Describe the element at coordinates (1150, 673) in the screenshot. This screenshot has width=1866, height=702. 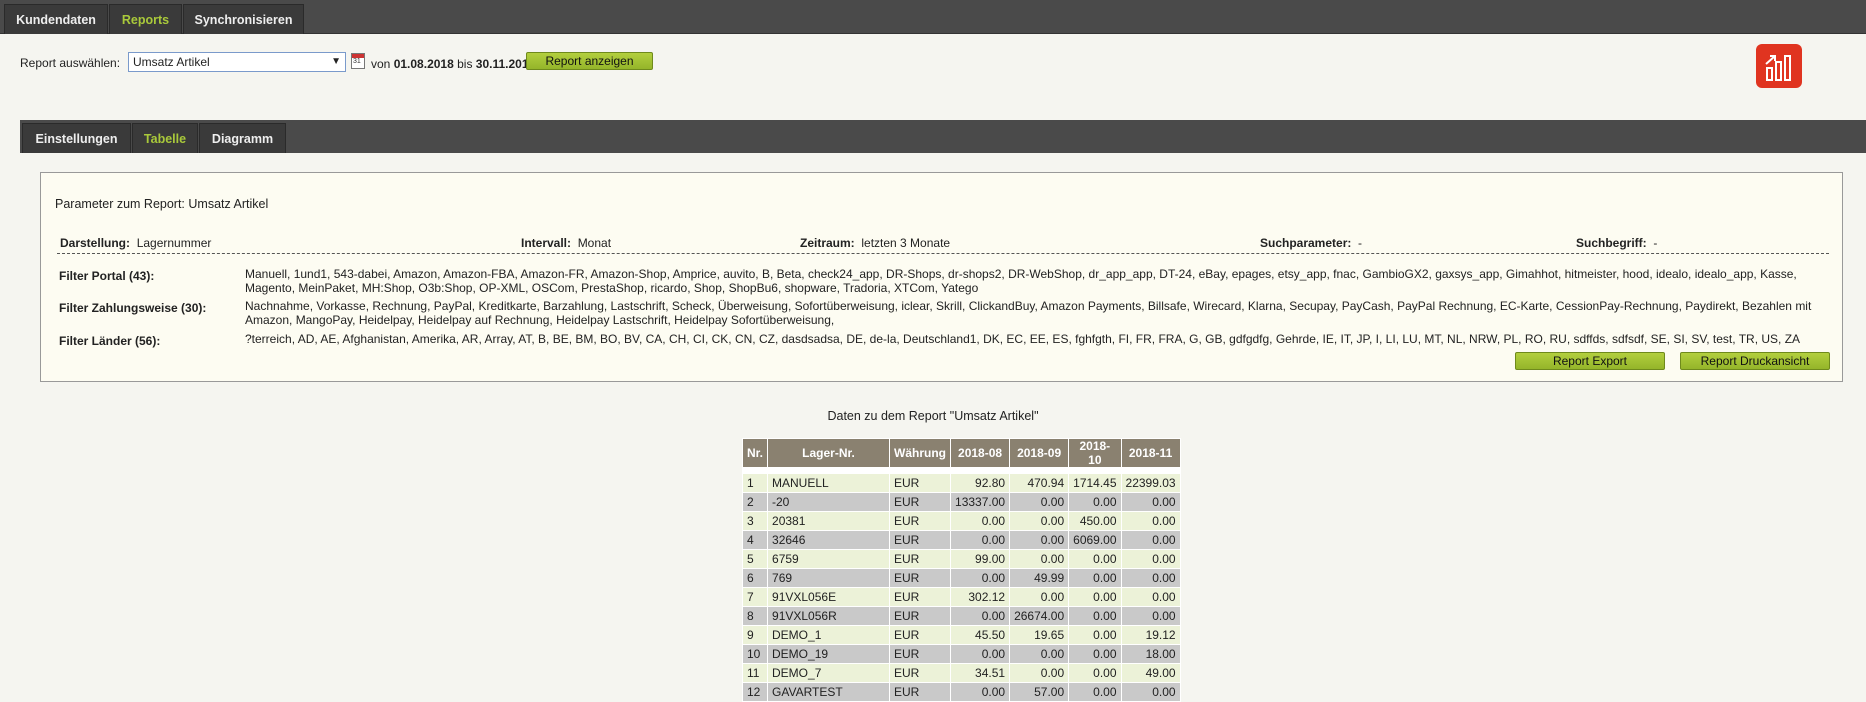
I see `table-cell: 49.00` at that location.